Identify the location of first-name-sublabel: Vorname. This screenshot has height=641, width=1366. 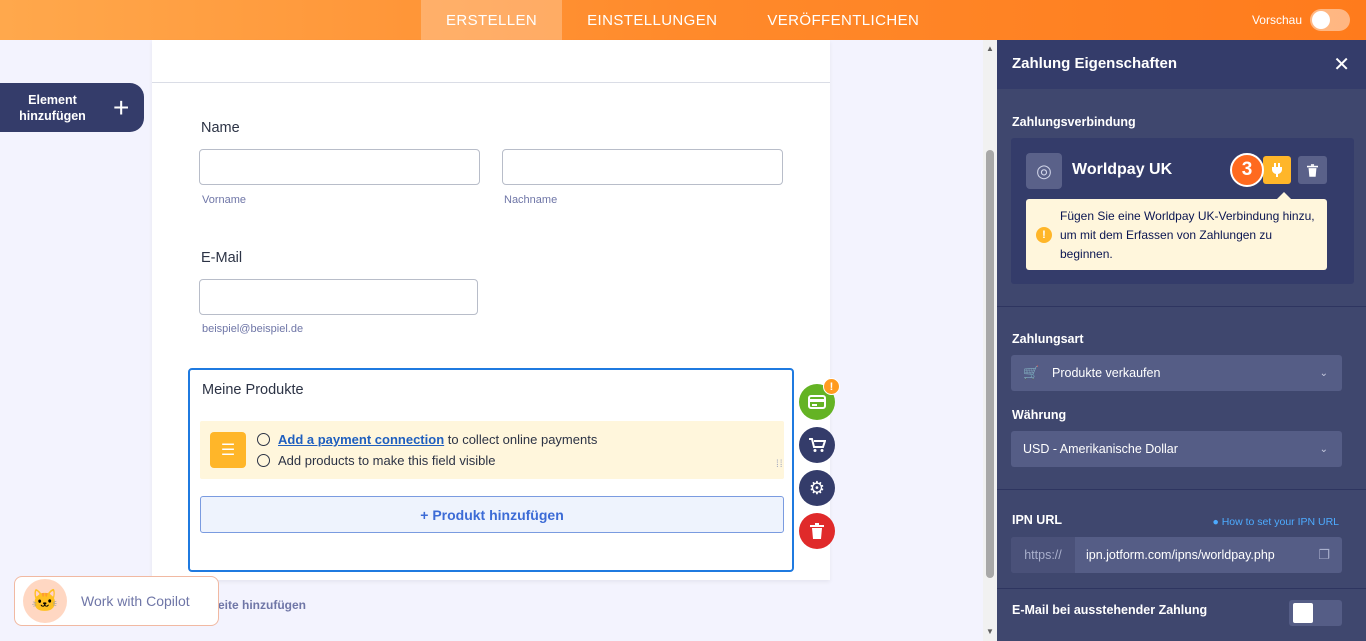
(224, 200).